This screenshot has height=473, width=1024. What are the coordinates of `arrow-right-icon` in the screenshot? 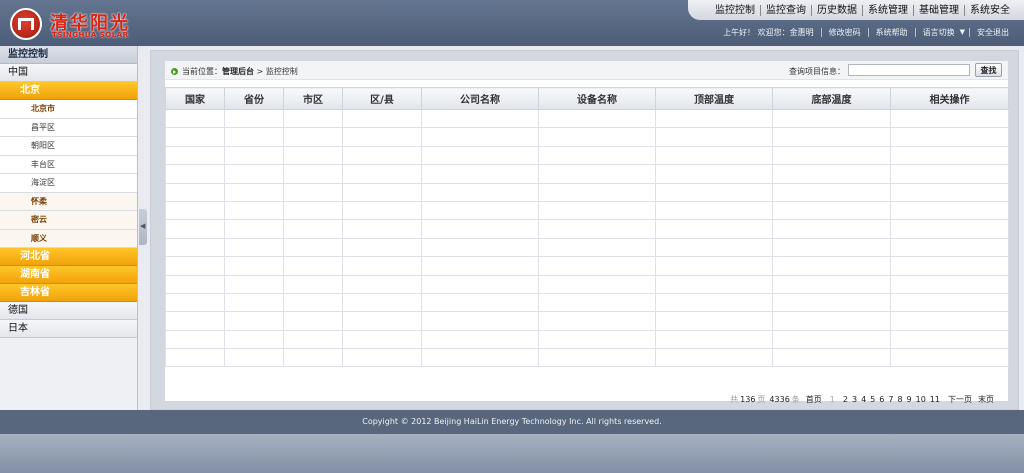 It's located at (174, 71).